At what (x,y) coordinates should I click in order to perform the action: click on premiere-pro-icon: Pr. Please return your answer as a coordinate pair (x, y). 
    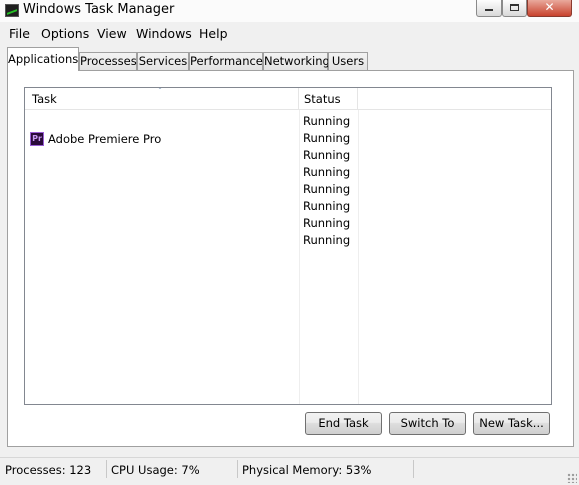
    Looking at the image, I should click on (37, 138).